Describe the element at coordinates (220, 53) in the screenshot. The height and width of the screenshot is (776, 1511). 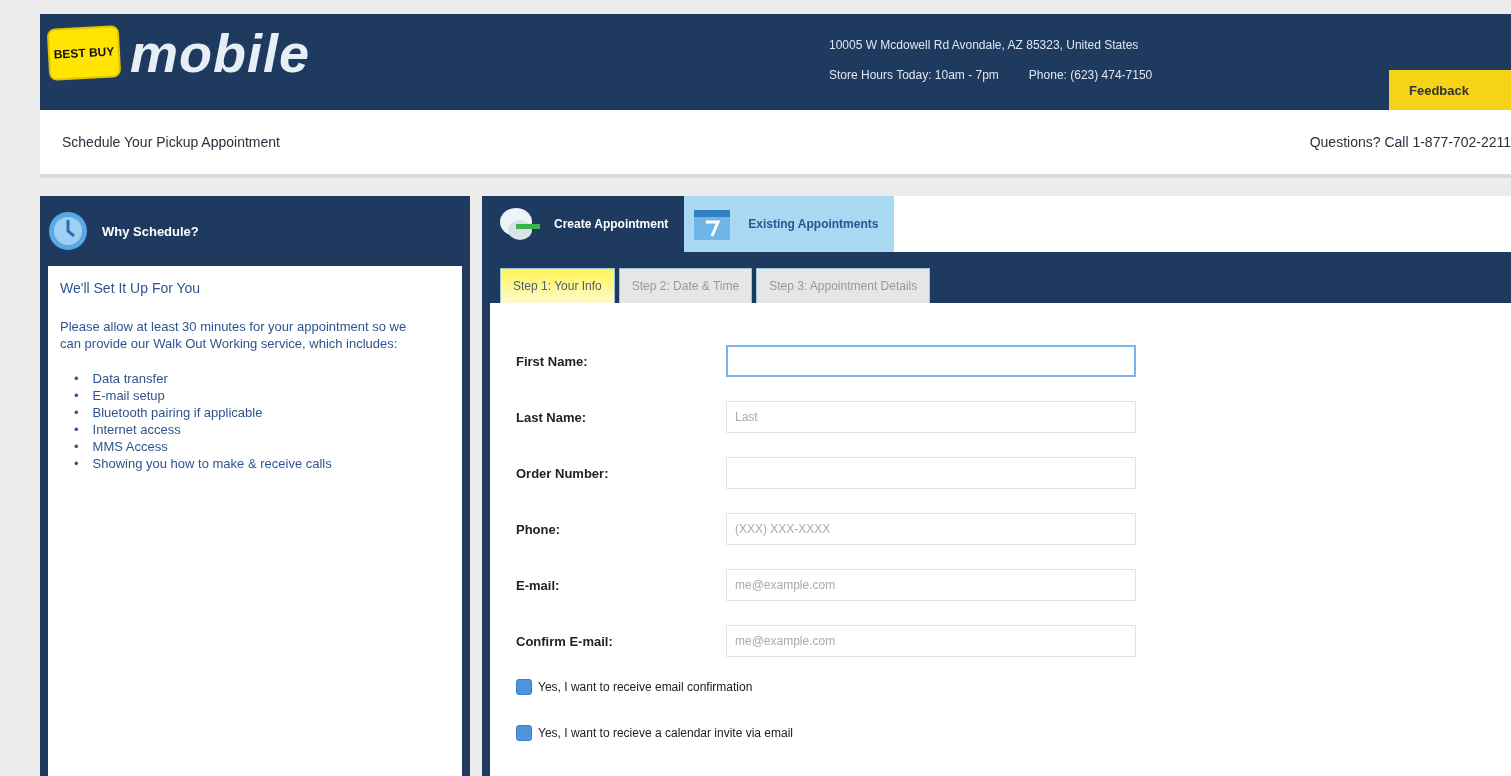
I see `logo-wordmark: mobile` at that location.